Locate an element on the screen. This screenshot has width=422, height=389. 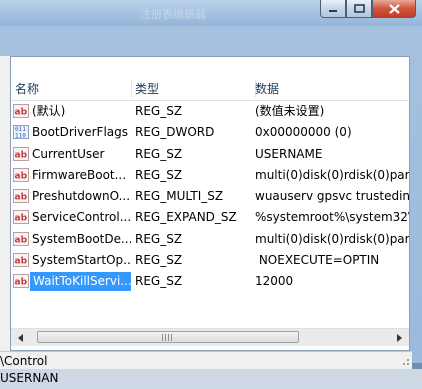
value-row: ab (默认) REG_SZ (数值未设置) is located at coordinates (210, 111).